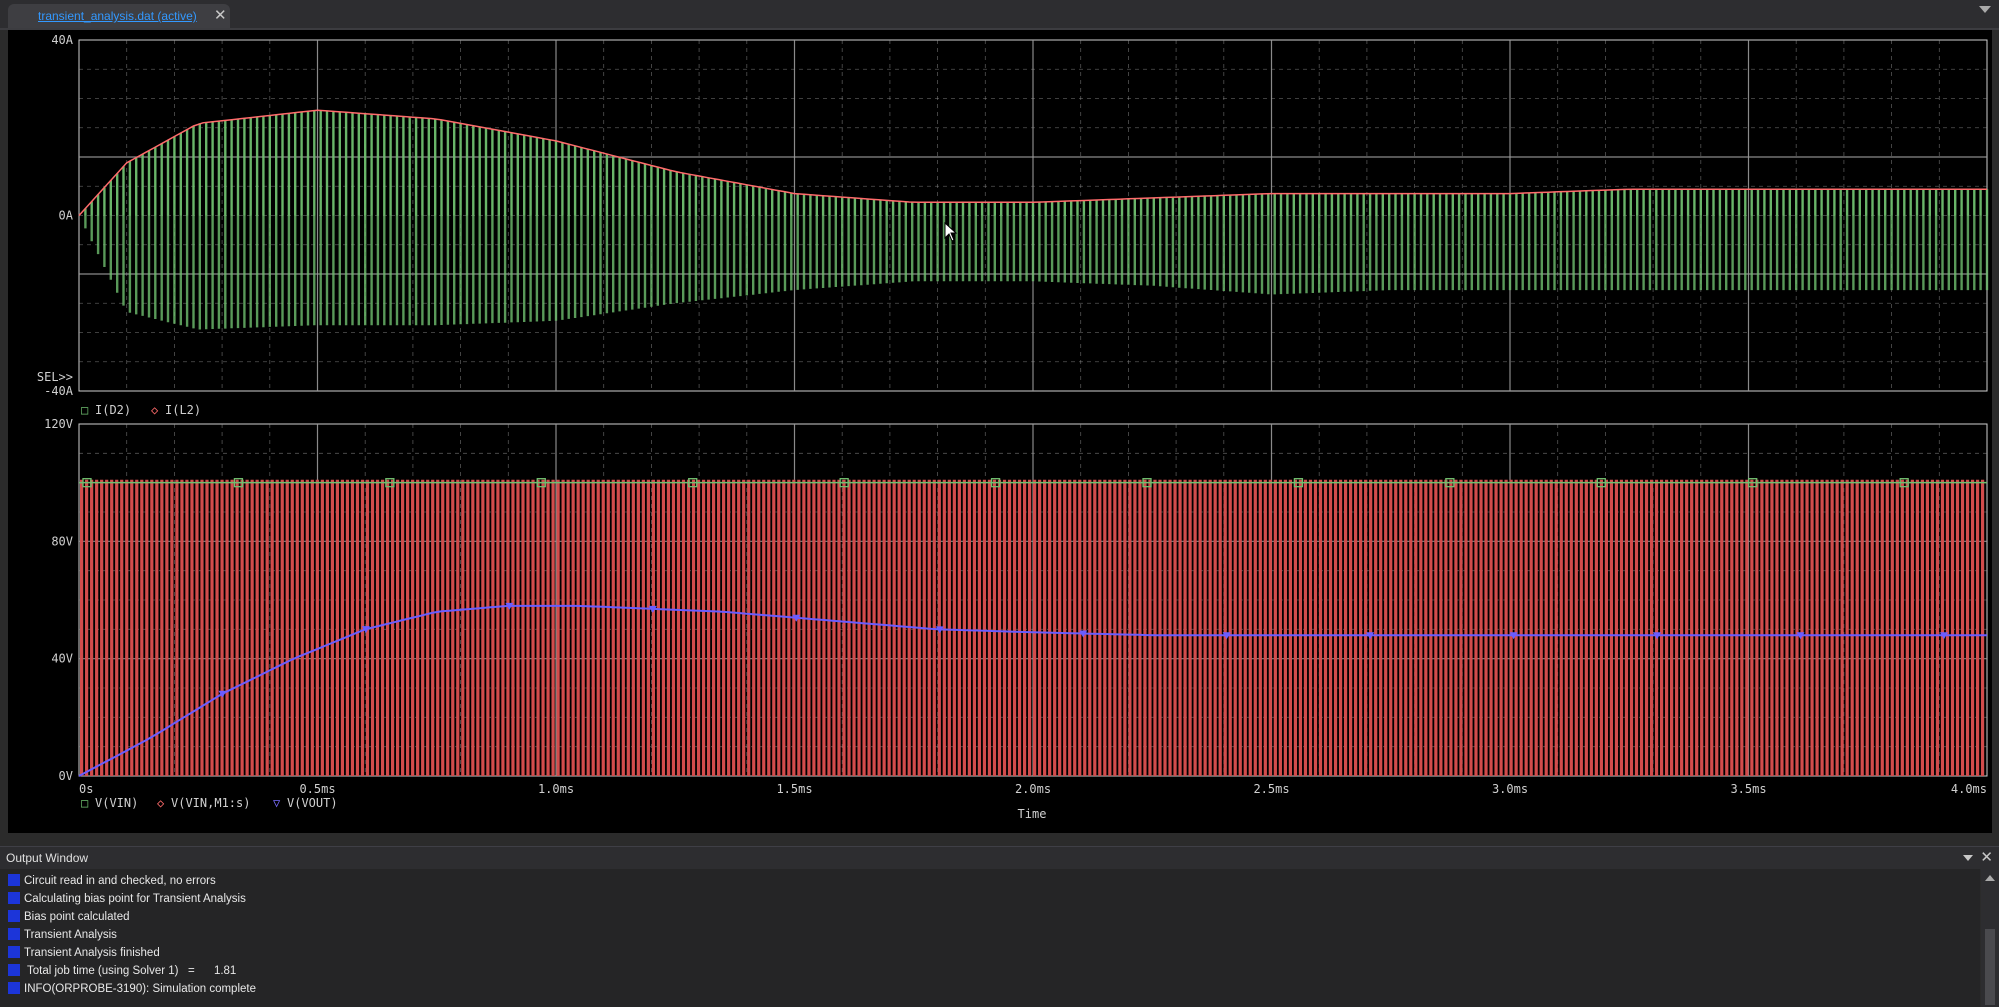 The image size is (1999, 1007). What do you see at coordinates (161, 803) in the screenshot?
I see `legend-marker: ◇` at bounding box center [161, 803].